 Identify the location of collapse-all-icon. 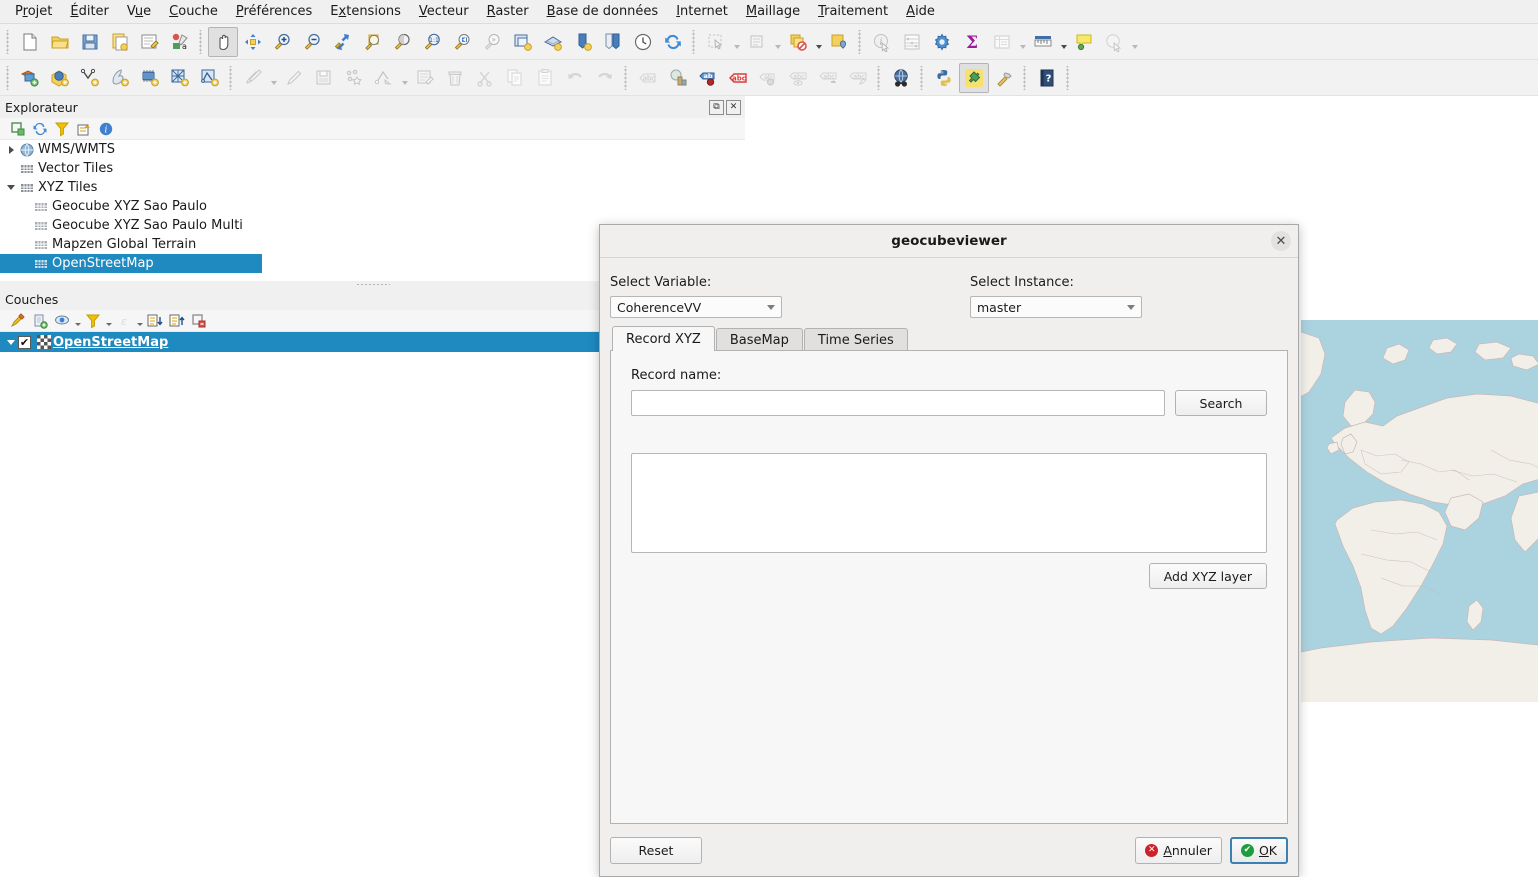
(177, 321).